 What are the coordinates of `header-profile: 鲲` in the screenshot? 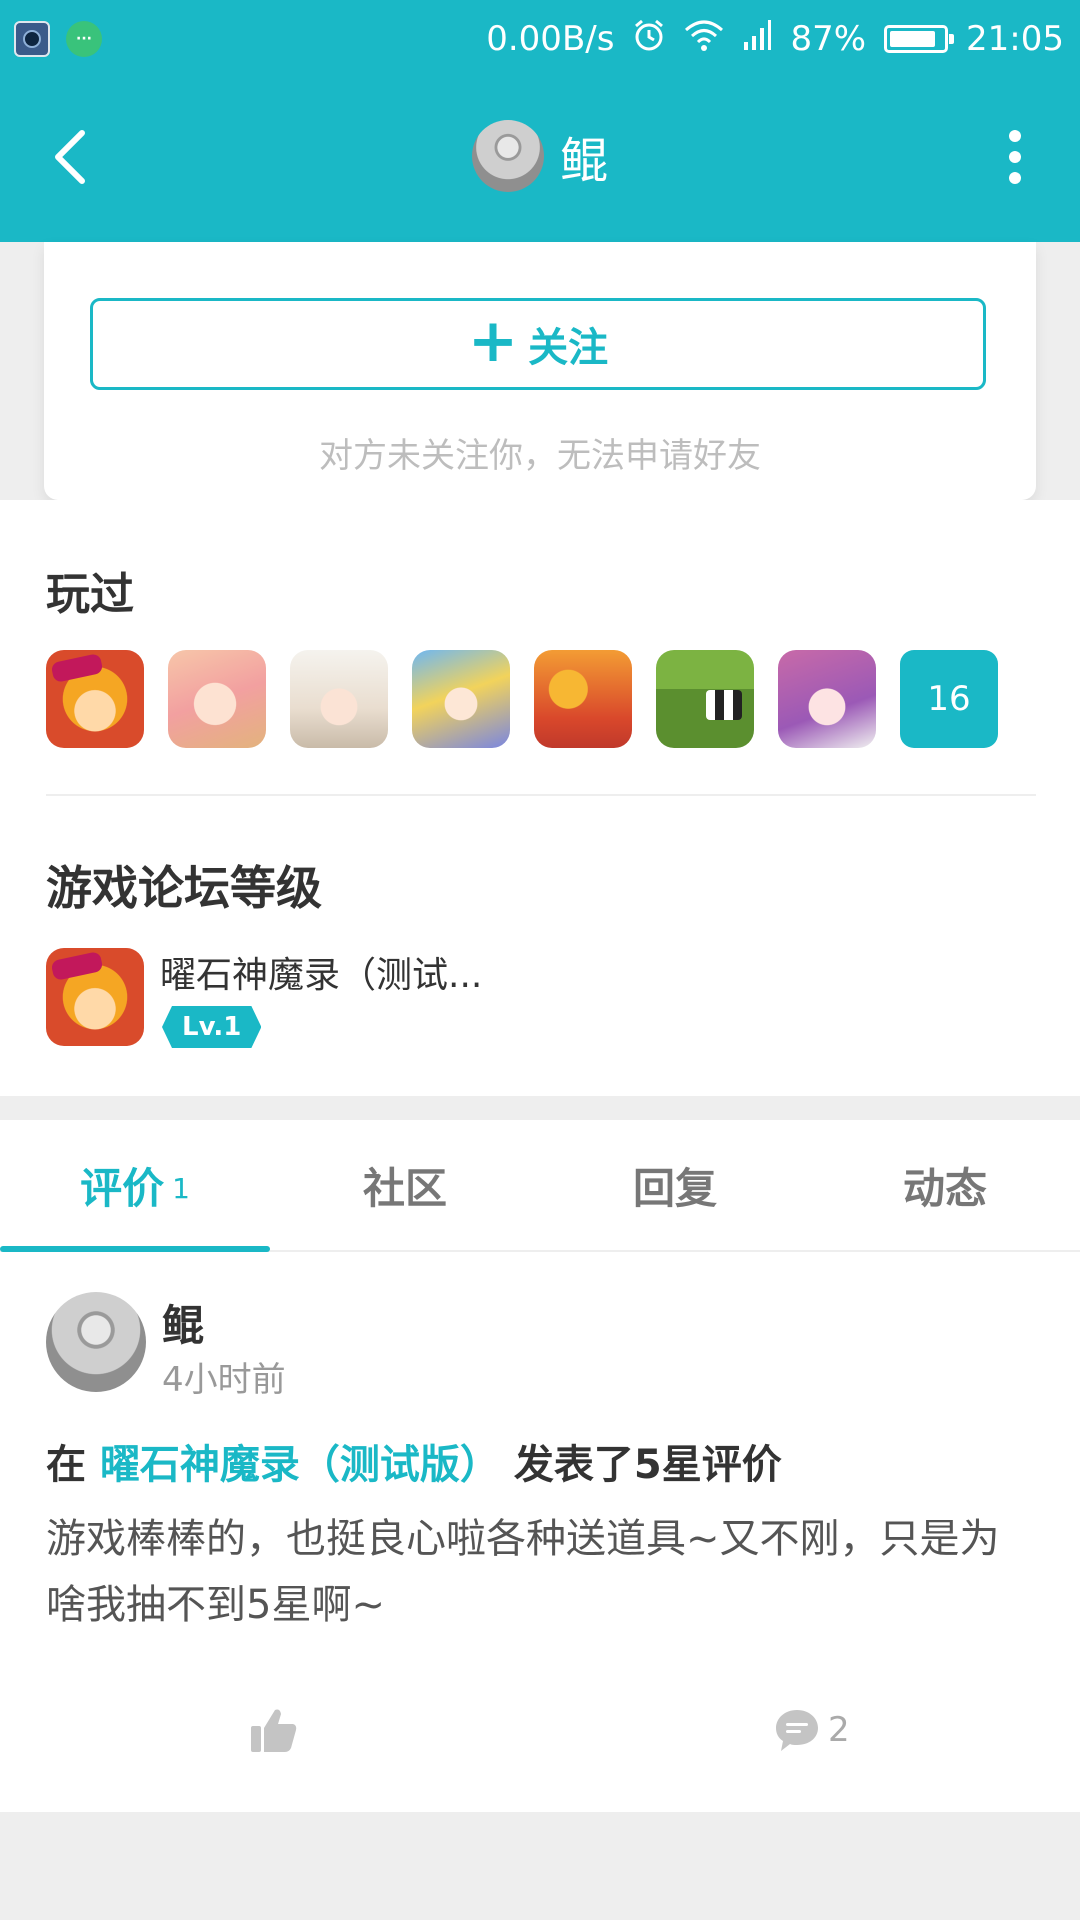 It's located at (540, 156).